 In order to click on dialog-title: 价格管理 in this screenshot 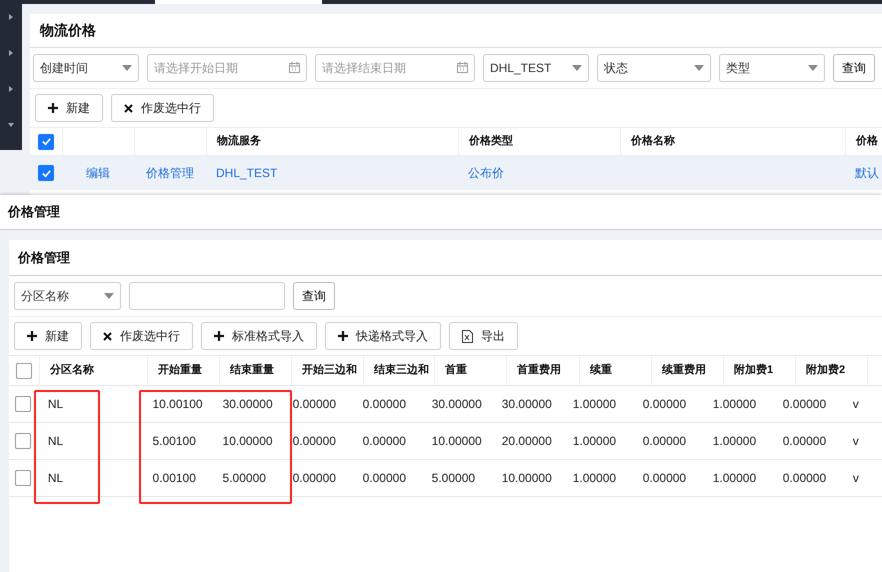, I will do `click(34, 212)`.